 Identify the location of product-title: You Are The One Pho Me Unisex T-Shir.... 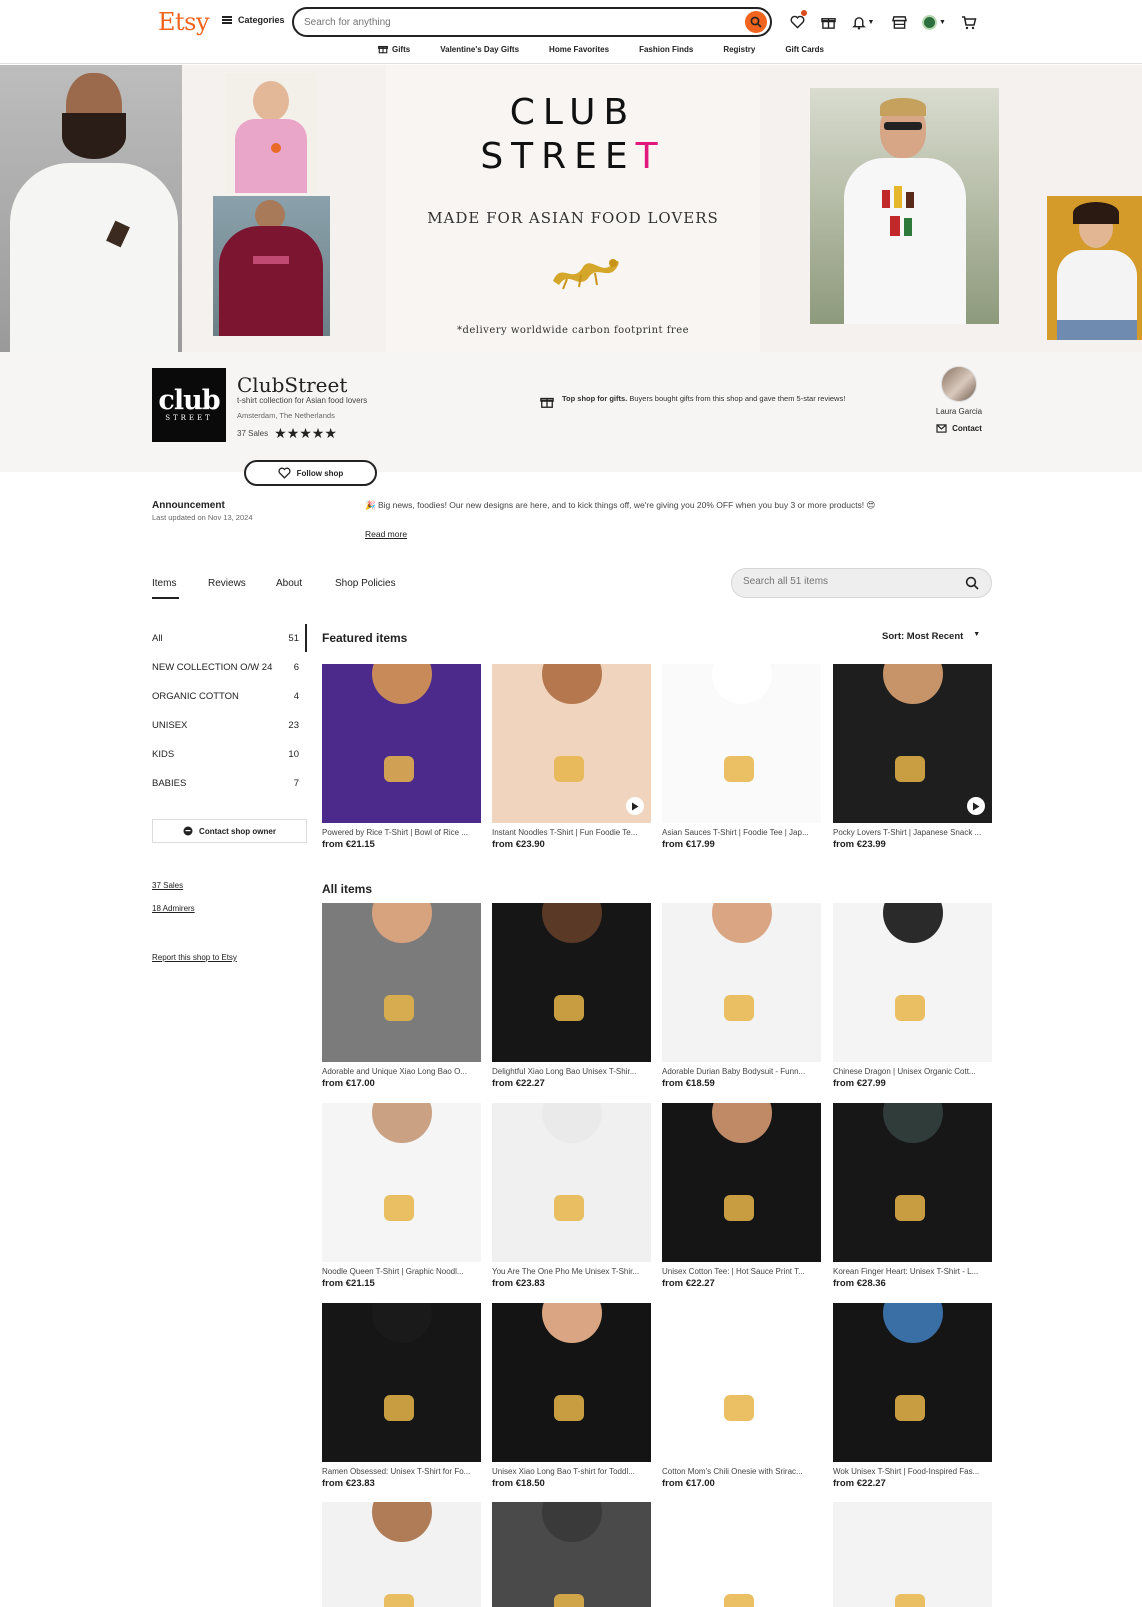
(571, 1271).